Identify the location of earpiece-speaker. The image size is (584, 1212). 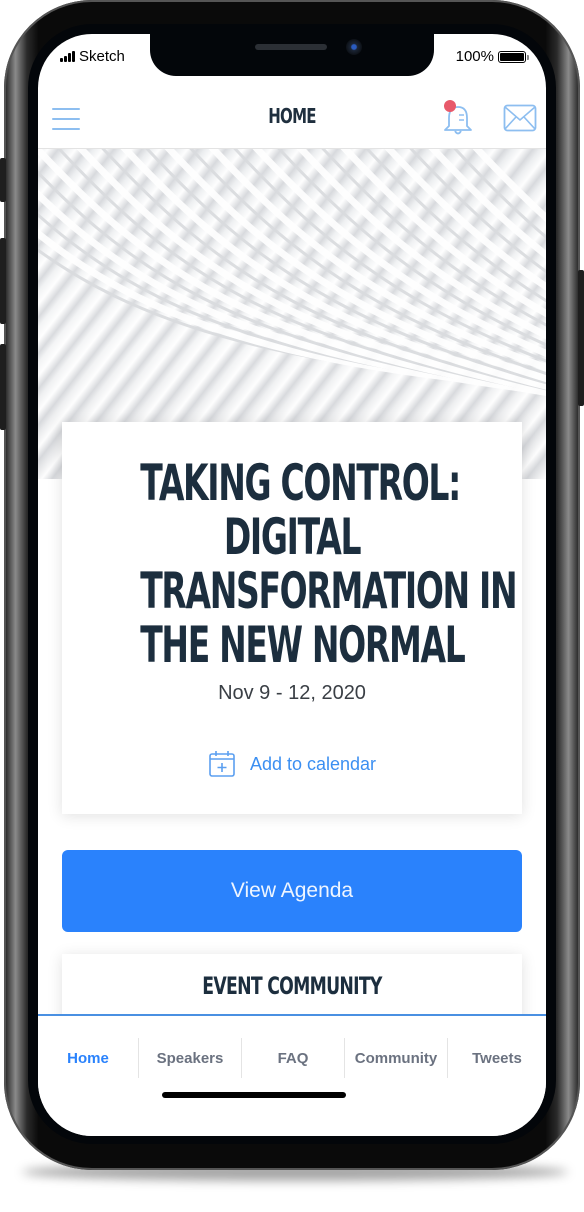
(291, 47).